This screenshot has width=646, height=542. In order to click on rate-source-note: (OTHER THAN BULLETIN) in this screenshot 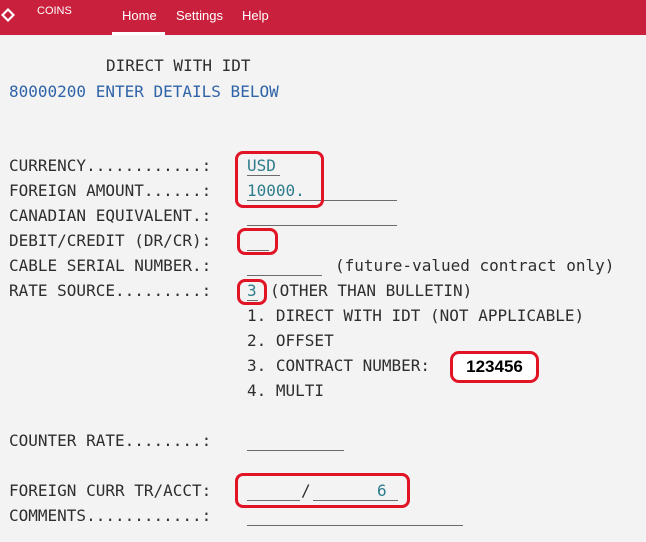, I will do `click(371, 290)`.